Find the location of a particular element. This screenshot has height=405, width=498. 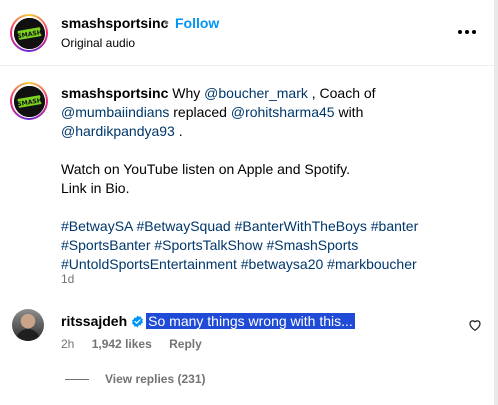

caption-avatar: SMASH is located at coordinates (29, 101).